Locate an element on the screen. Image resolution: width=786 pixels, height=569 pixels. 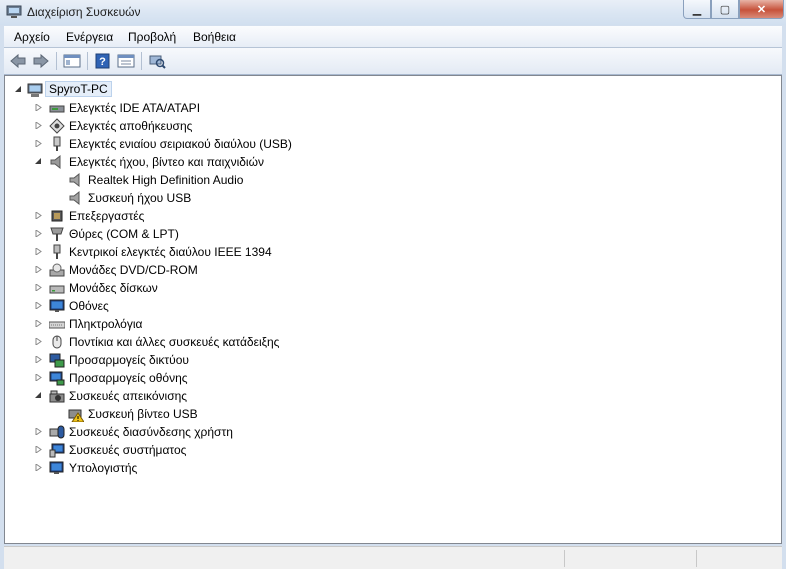
tree-node: Συσκευή βίντεο USB is located at coordinates (393, 414).